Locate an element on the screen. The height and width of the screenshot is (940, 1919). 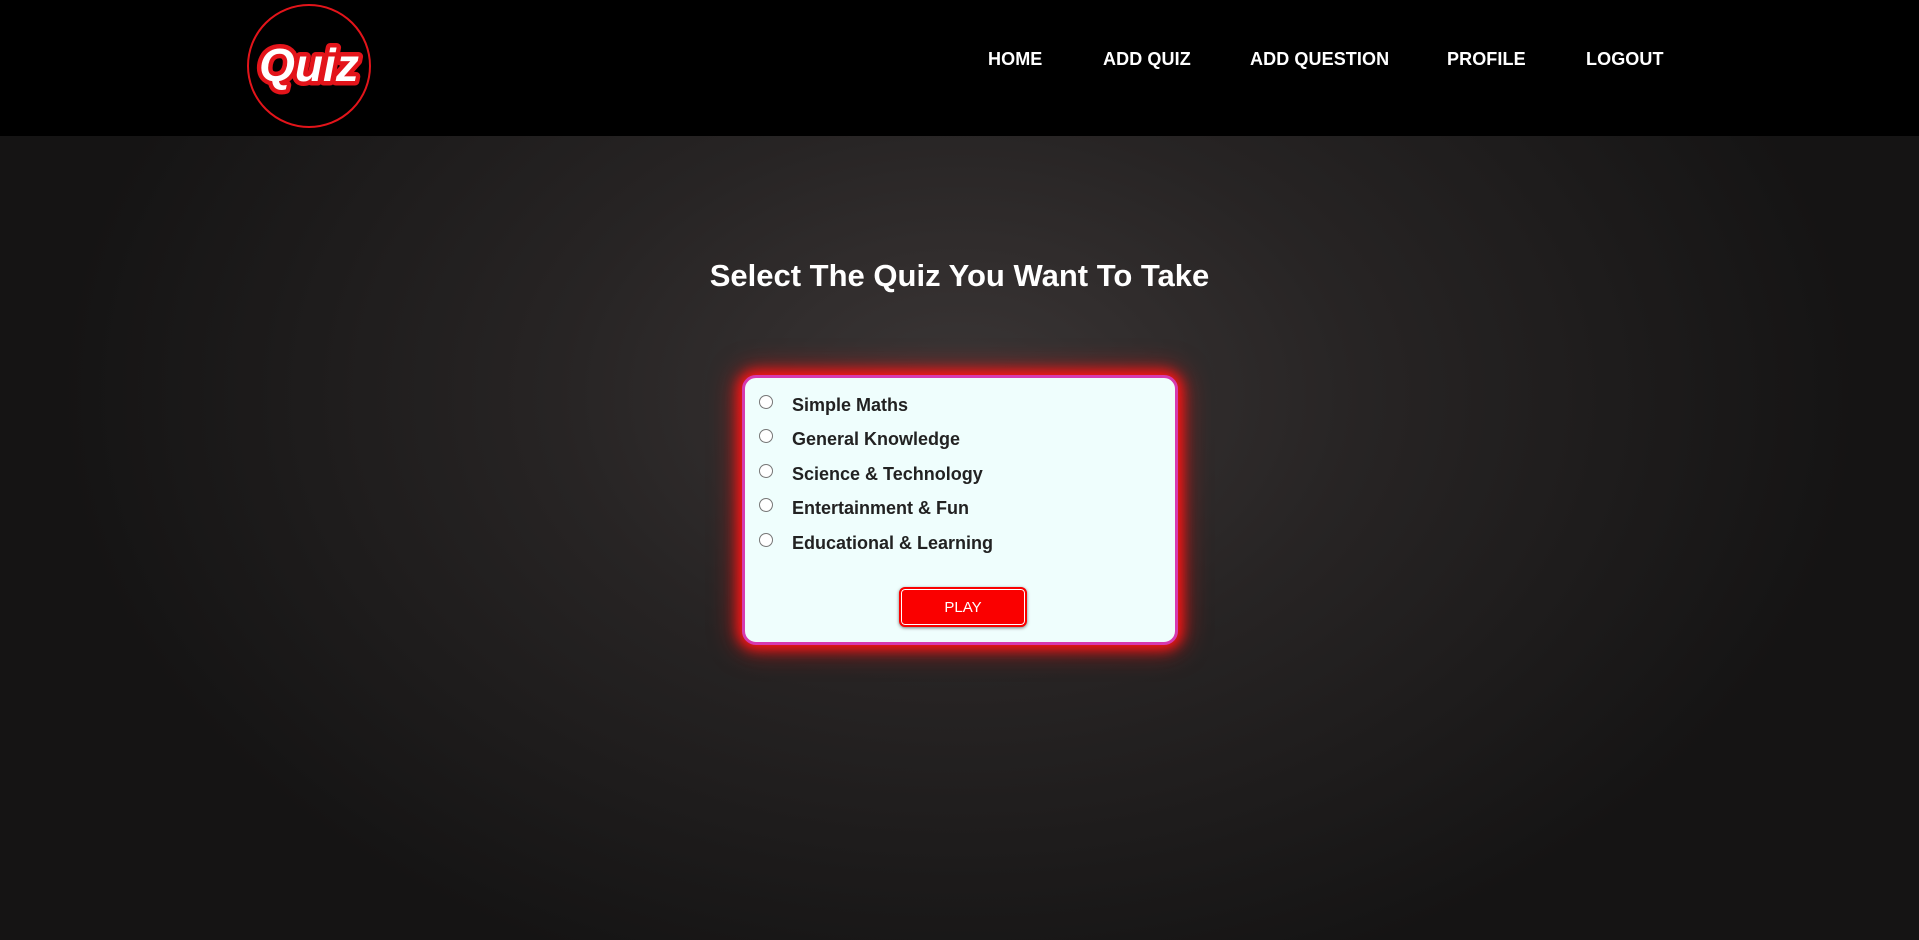
quiz-option-label: Entertainment & Fun is located at coordinates (881, 507).